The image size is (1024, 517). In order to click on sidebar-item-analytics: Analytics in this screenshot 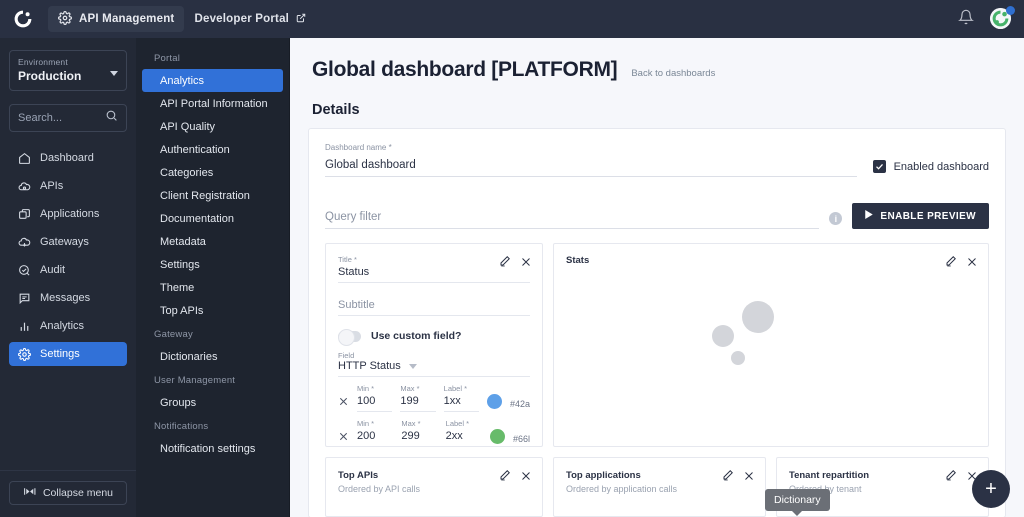, I will do `click(68, 326)`.